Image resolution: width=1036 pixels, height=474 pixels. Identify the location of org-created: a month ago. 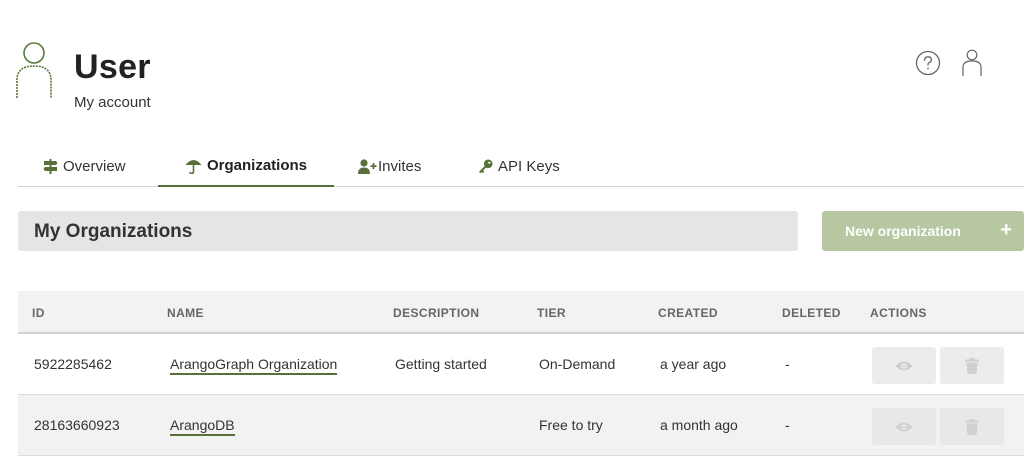
(699, 425).